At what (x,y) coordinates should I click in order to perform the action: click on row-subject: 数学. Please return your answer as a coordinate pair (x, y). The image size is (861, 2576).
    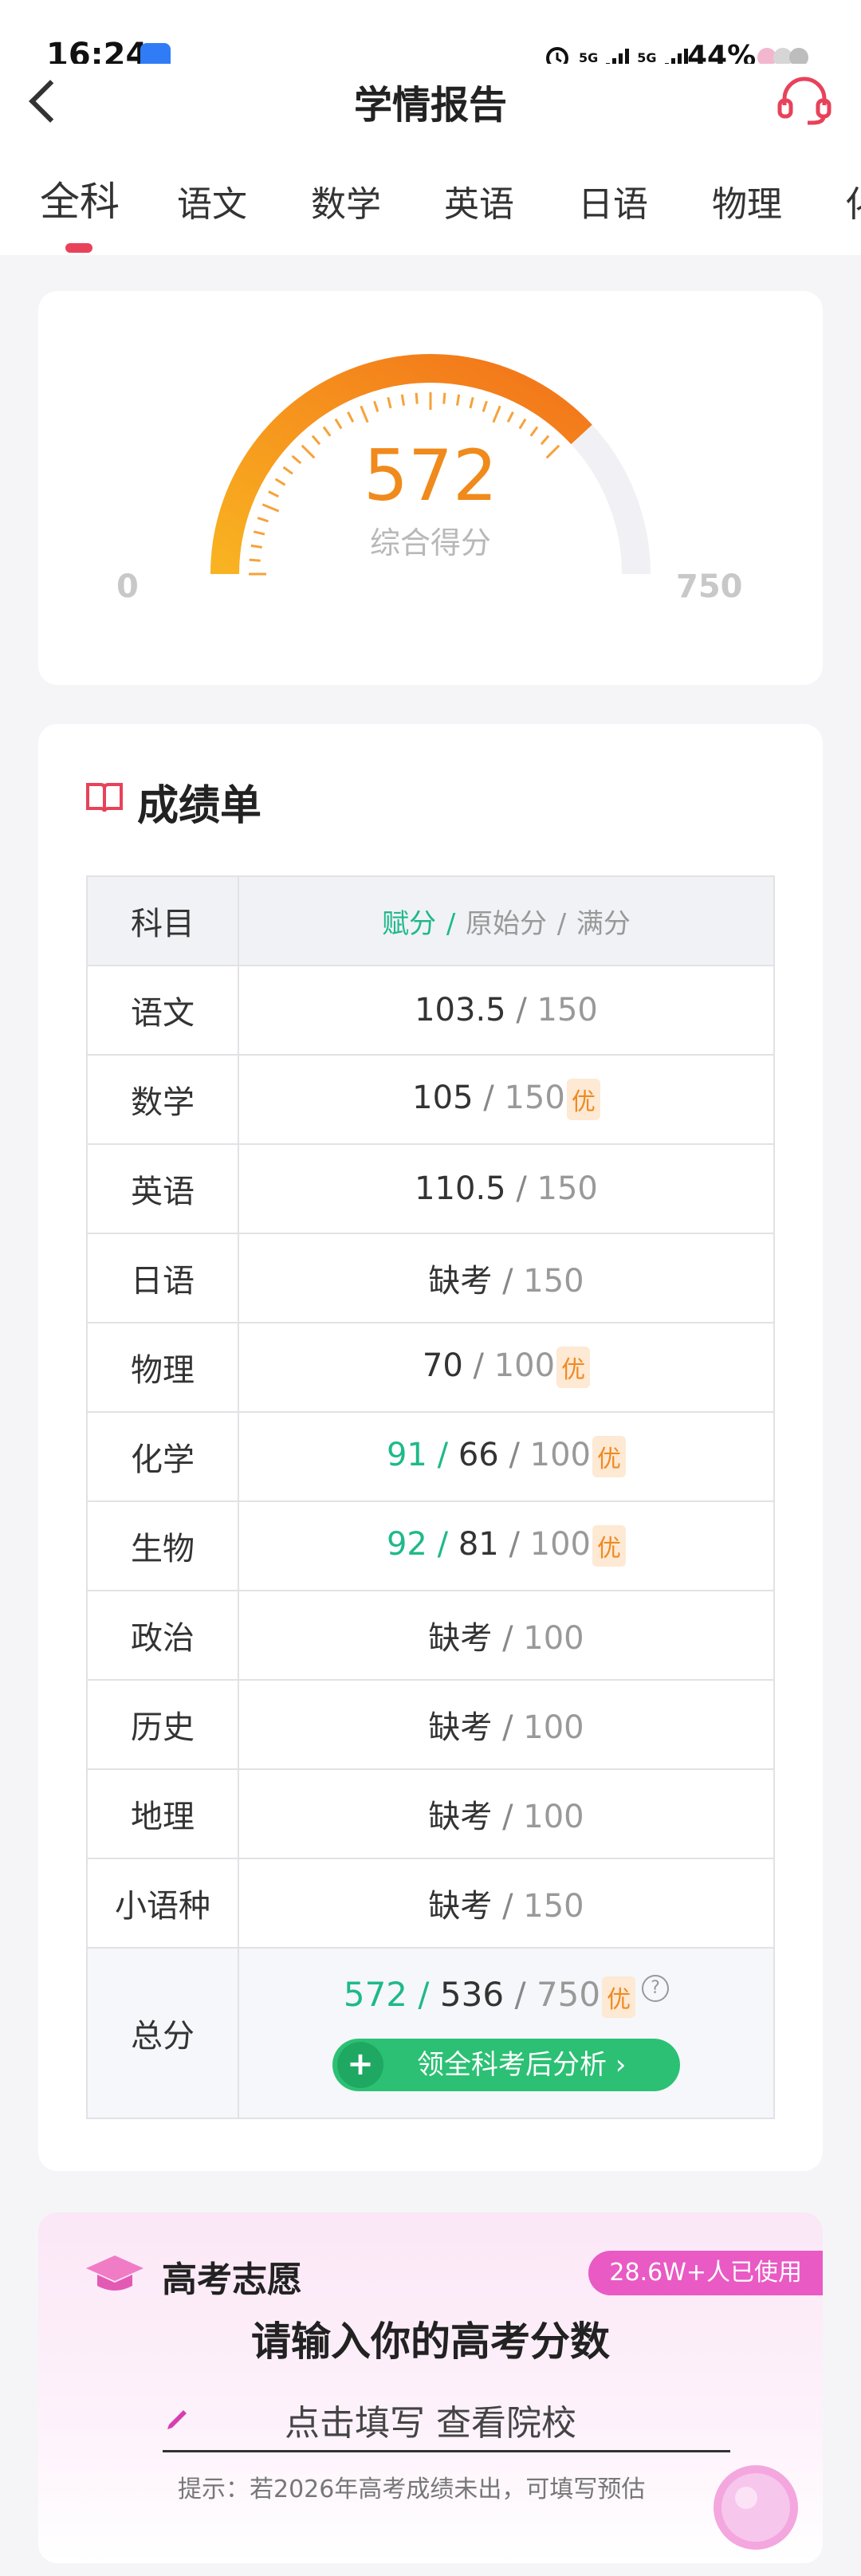
    Looking at the image, I should click on (162, 1099).